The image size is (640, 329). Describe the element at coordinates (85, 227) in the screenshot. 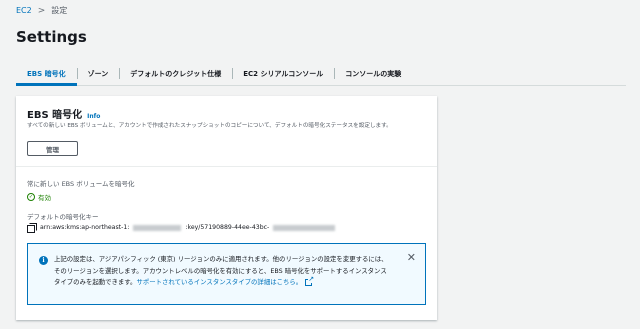

I see `key-arn-prefix: arn:aws:kms:ap-northeast-1:` at that location.